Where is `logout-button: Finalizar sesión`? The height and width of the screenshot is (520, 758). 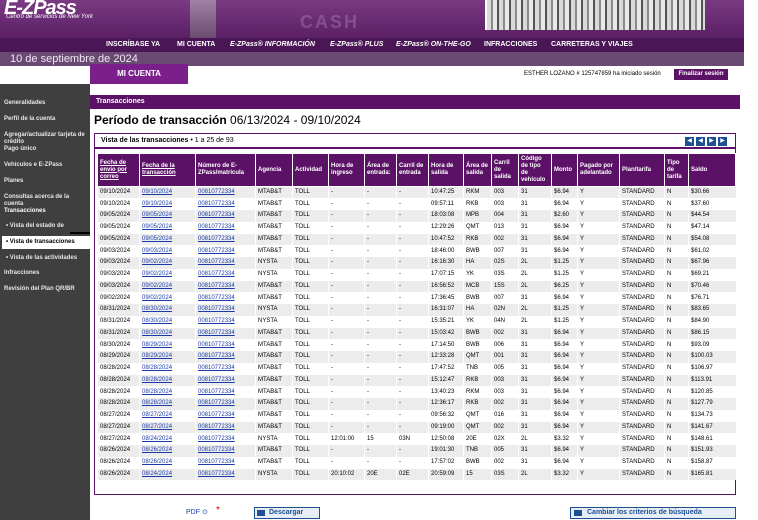
logout-button: Finalizar sesión is located at coordinates (701, 74).